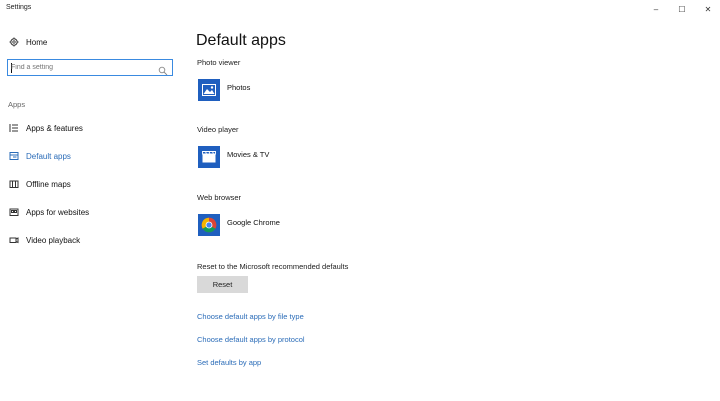 The width and height of the screenshot is (720, 401). Describe the element at coordinates (14, 128) in the screenshot. I see `list-icon` at that location.